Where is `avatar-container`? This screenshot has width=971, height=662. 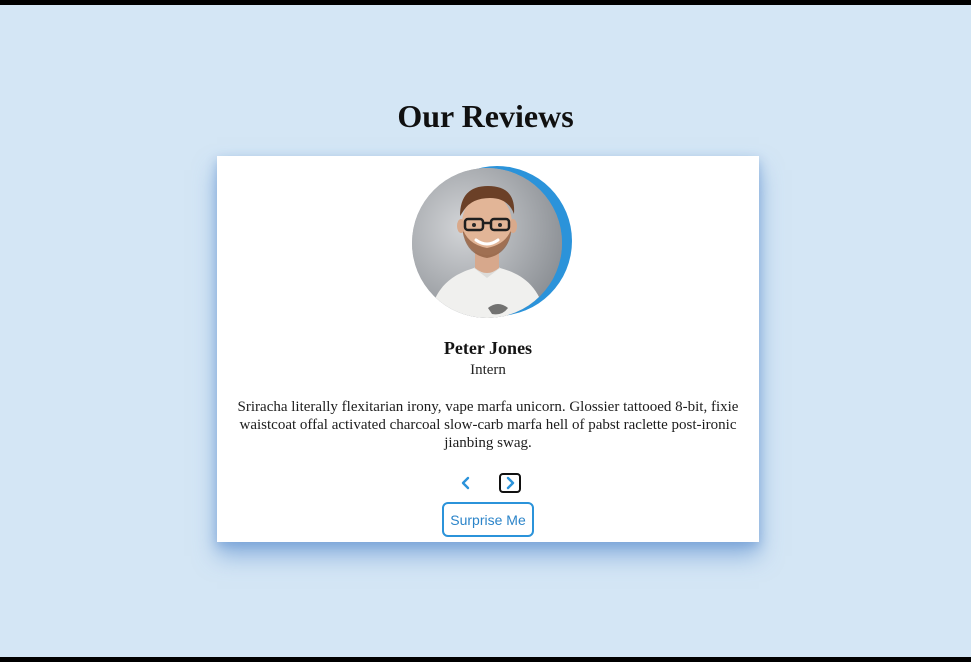
avatar-container is located at coordinates (493, 243).